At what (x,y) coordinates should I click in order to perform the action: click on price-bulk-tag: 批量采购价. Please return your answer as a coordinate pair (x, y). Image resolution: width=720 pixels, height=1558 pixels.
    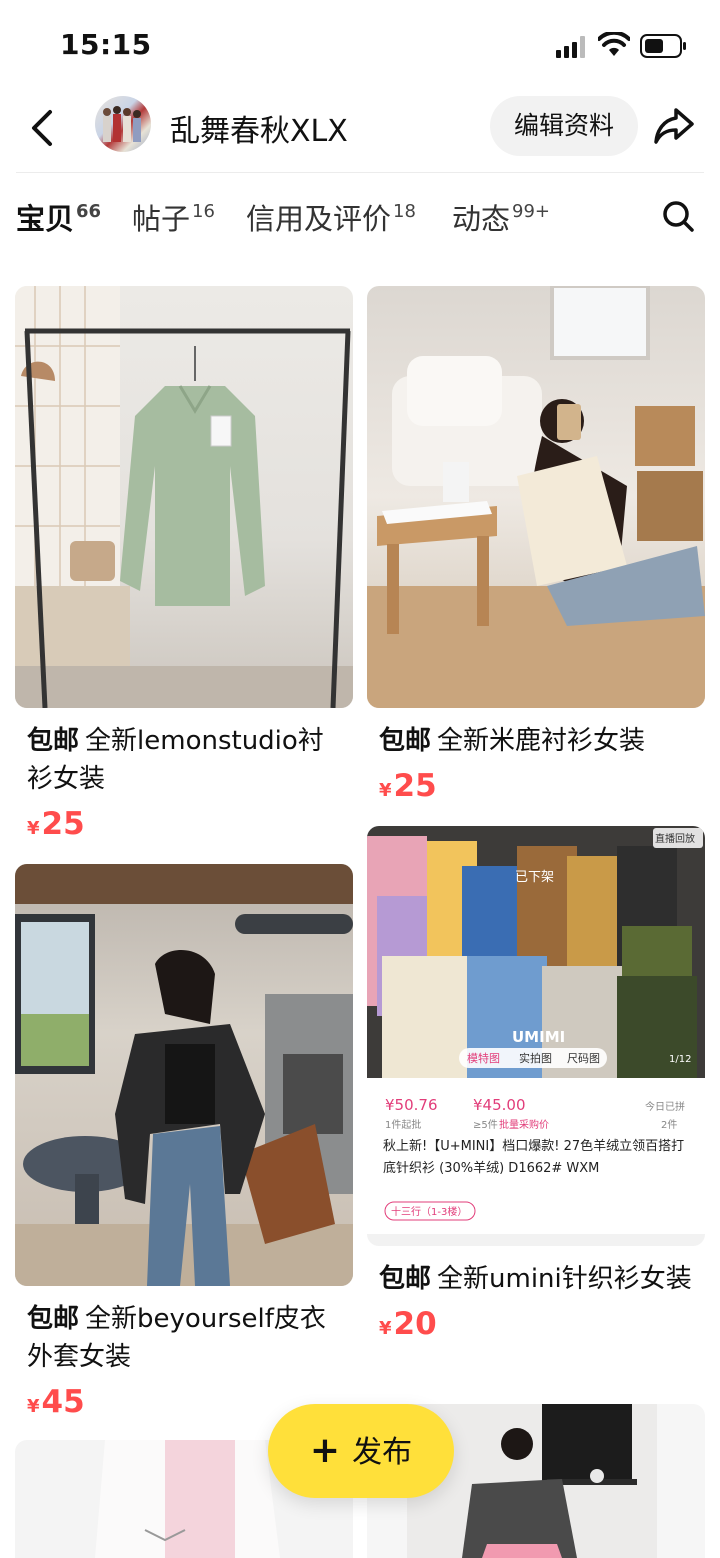
    Looking at the image, I should click on (524, 1124).